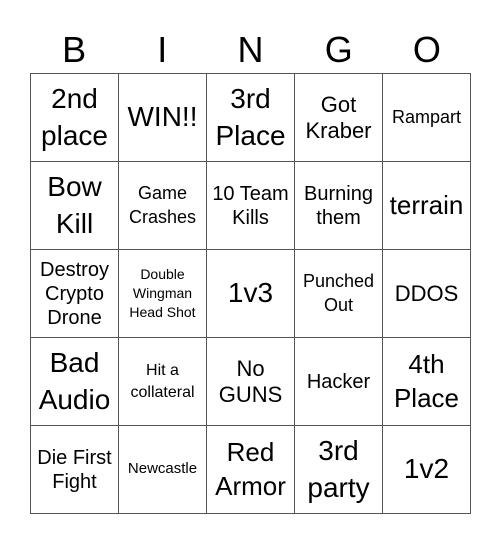 Image resolution: width=500 pixels, height=544 pixels. What do you see at coordinates (338, 49) in the screenshot?
I see `header-letter-g: G` at bounding box center [338, 49].